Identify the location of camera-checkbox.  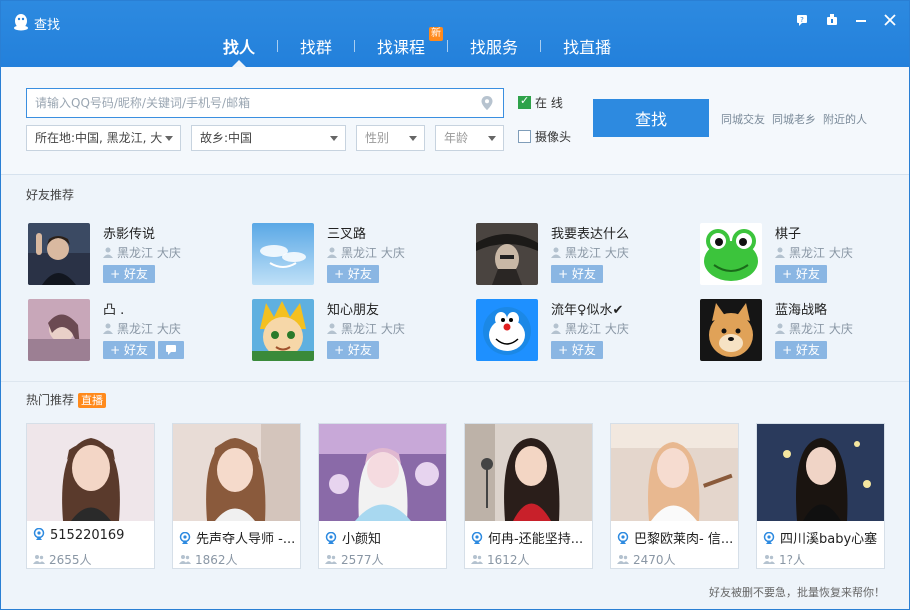
(524, 136).